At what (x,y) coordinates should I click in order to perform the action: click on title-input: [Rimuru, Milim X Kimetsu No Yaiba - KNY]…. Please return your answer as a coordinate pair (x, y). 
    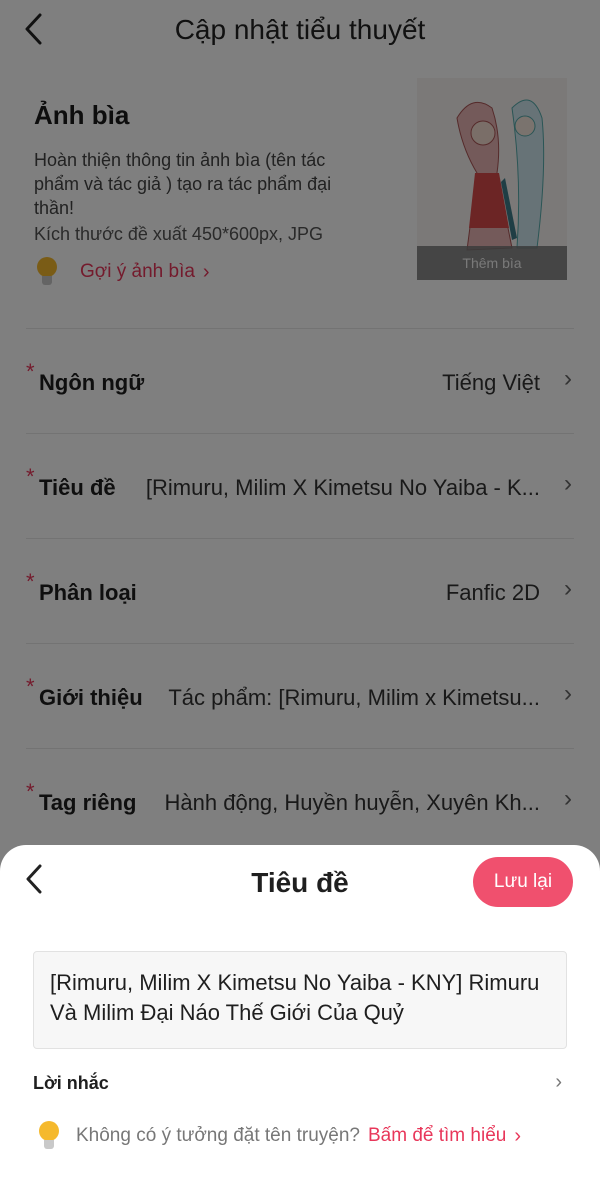
    Looking at the image, I should click on (300, 1000).